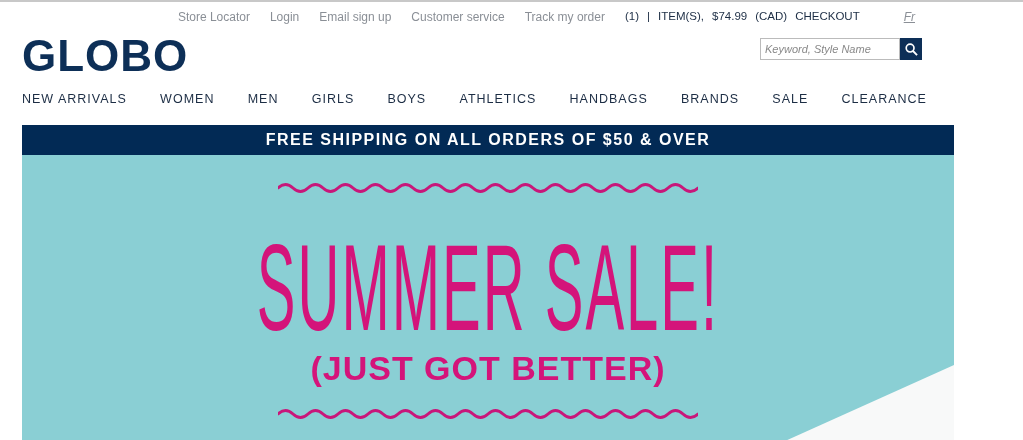  Describe the element at coordinates (790, 99) in the screenshot. I see `nav-link: SALE` at that location.